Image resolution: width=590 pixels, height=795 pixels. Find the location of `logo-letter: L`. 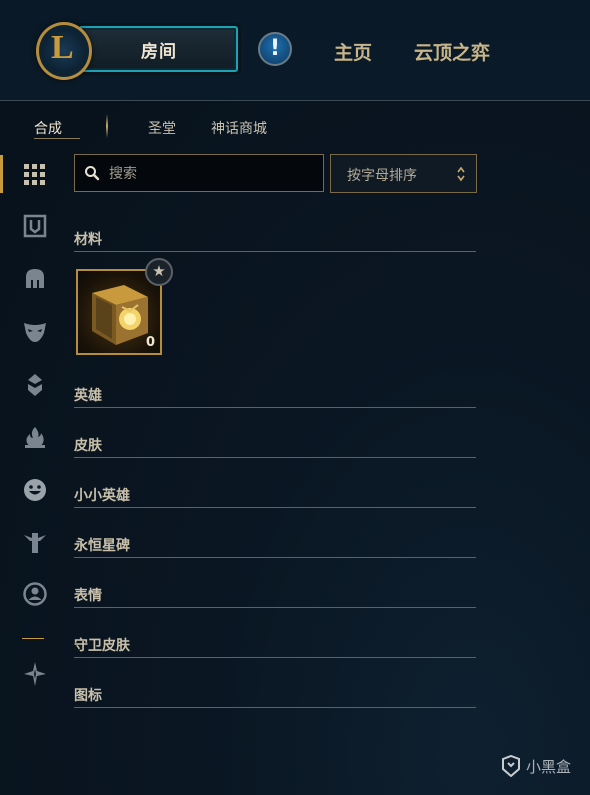

logo-letter: L is located at coordinates (62, 47).